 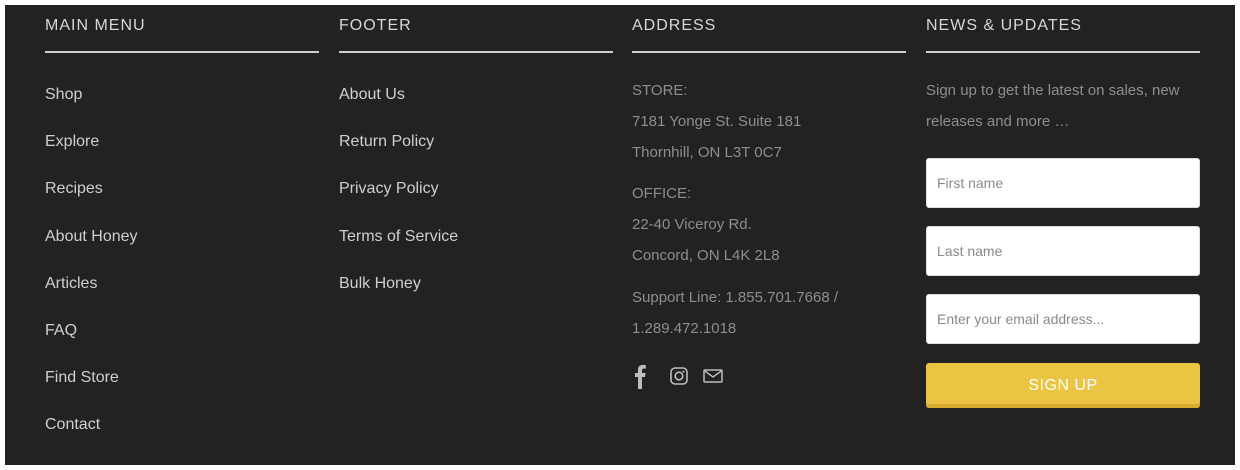 What do you see at coordinates (71, 283) in the screenshot?
I see `main-menu-link-articles: Articles` at bounding box center [71, 283].